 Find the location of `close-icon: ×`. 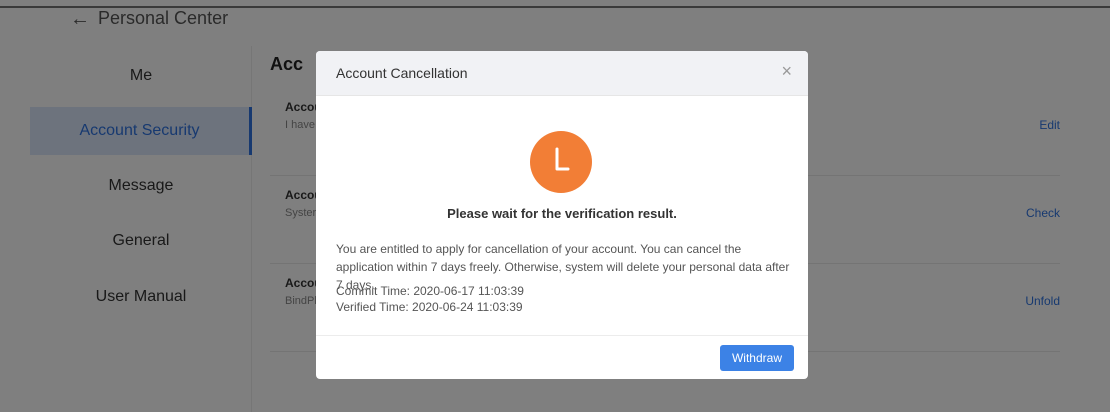

close-icon: × is located at coordinates (786, 71).